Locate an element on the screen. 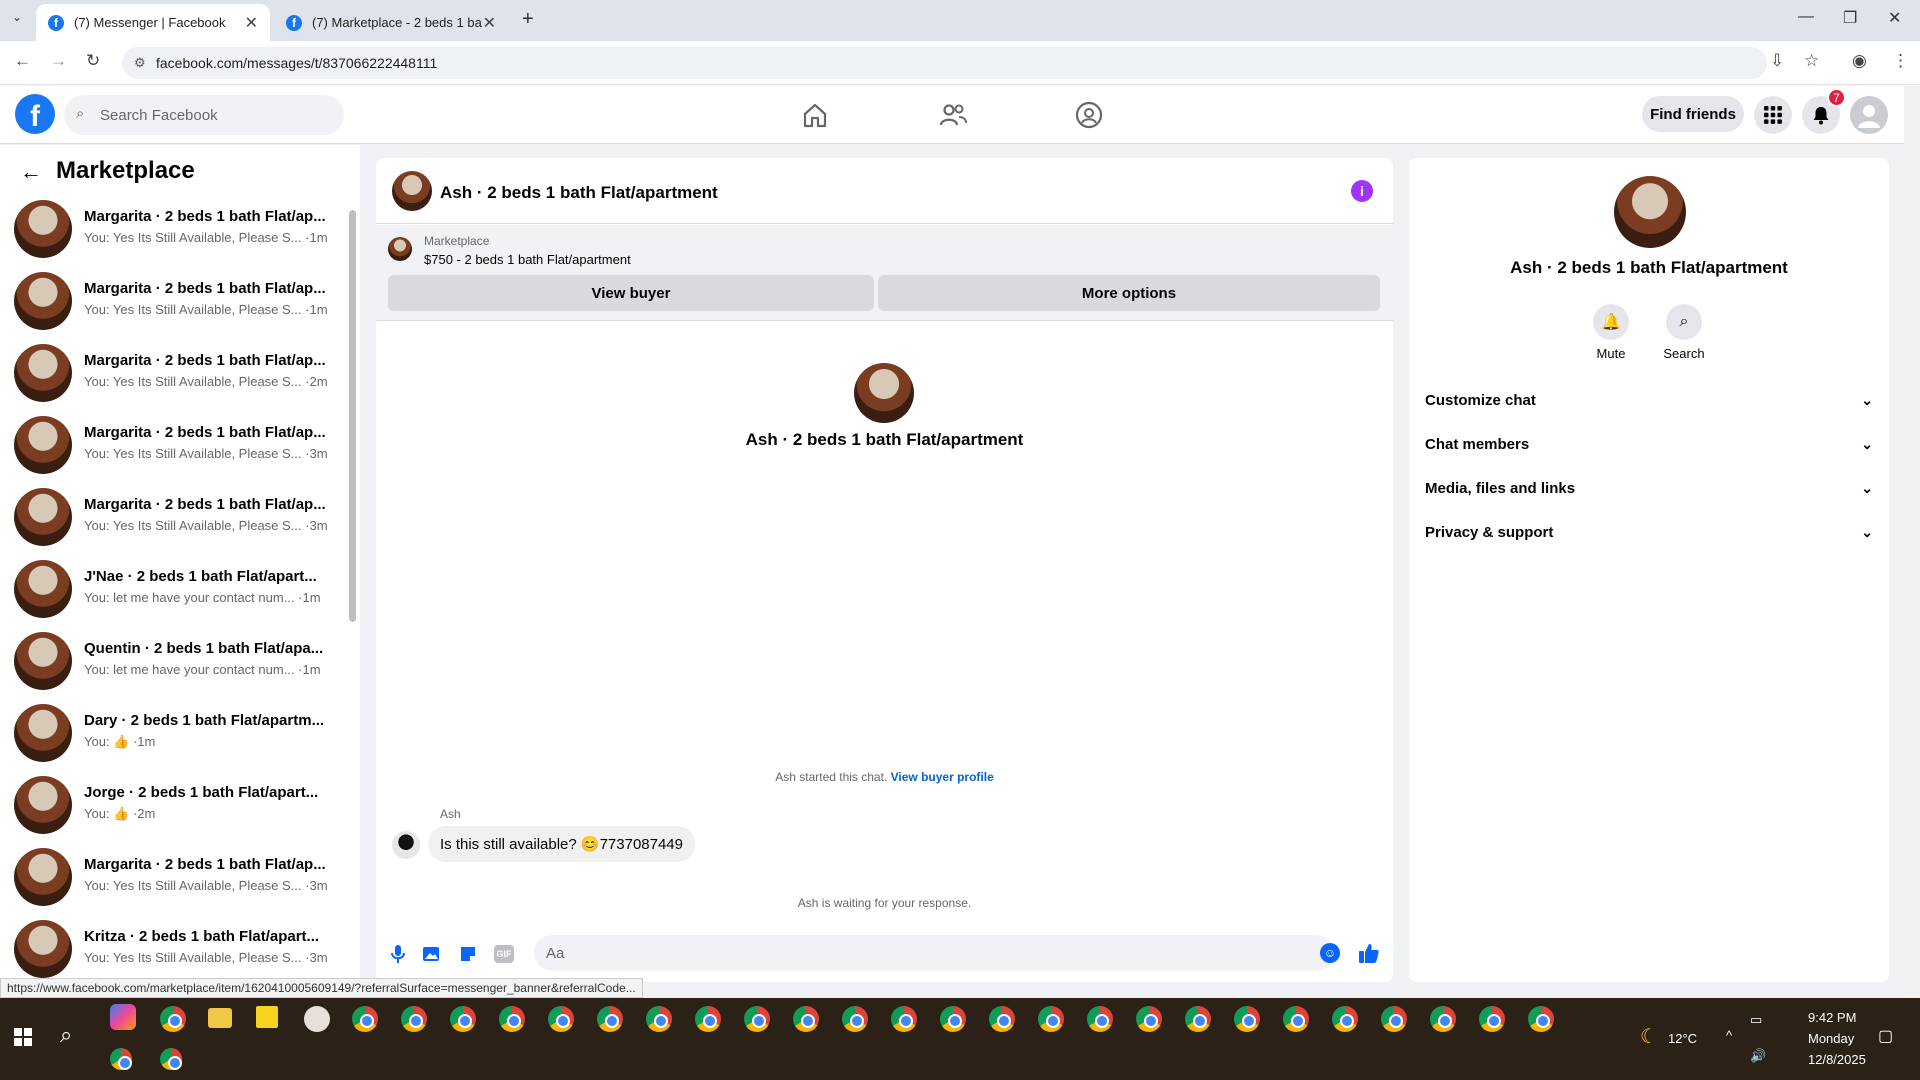  message-bubble: Is this still available? 😊7737087449 is located at coordinates (561, 844).